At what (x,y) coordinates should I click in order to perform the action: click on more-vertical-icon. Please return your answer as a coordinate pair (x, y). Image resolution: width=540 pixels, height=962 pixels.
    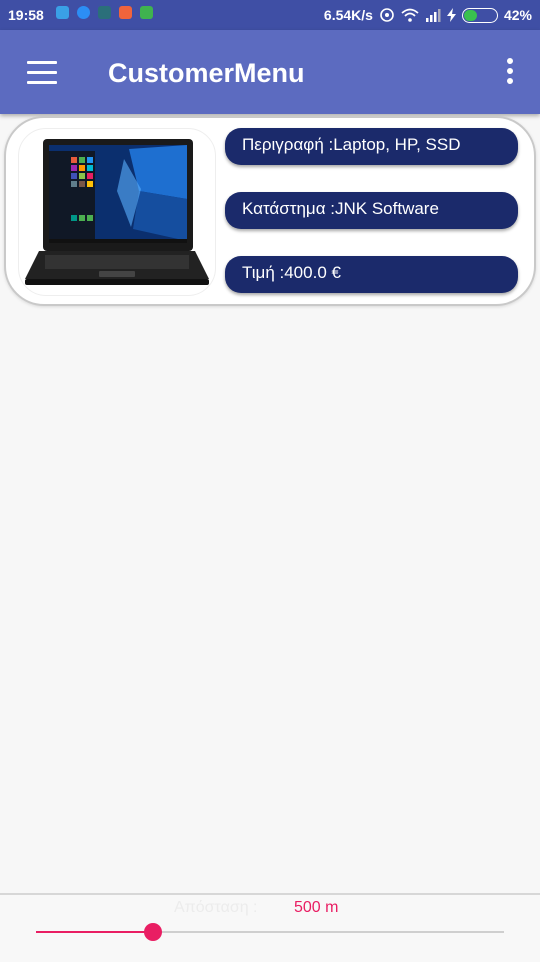
    Looking at the image, I should click on (510, 72).